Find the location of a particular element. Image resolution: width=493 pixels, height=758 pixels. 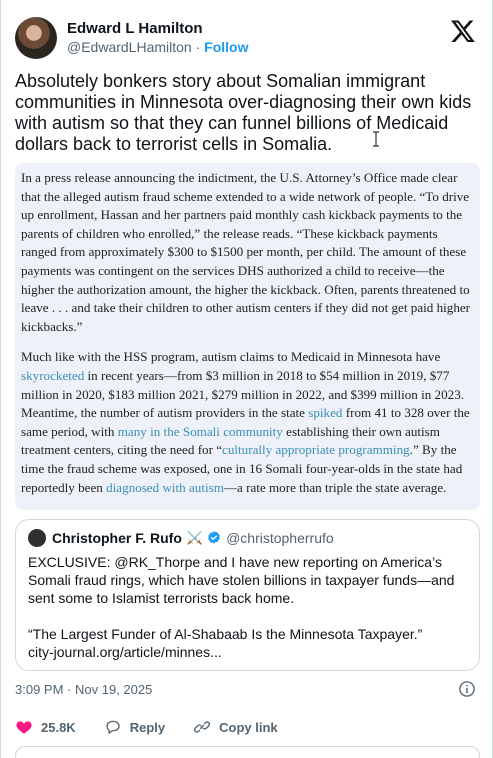

date: Nov 19, 2025 is located at coordinates (114, 689).